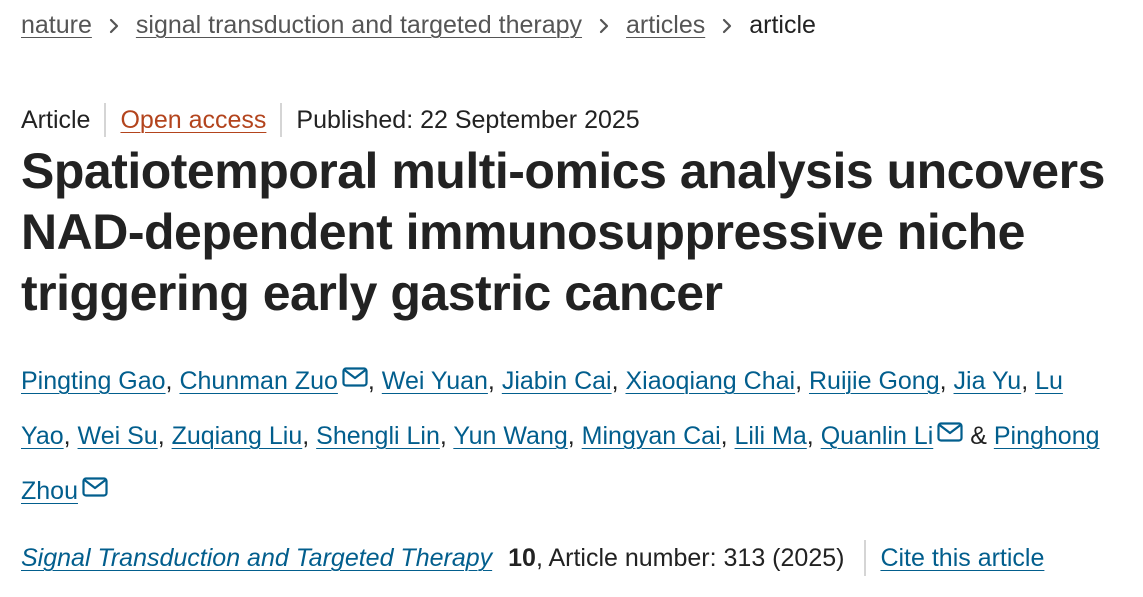 The height and width of the screenshot is (597, 1143). I want to click on article-type: Article, so click(56, 120).